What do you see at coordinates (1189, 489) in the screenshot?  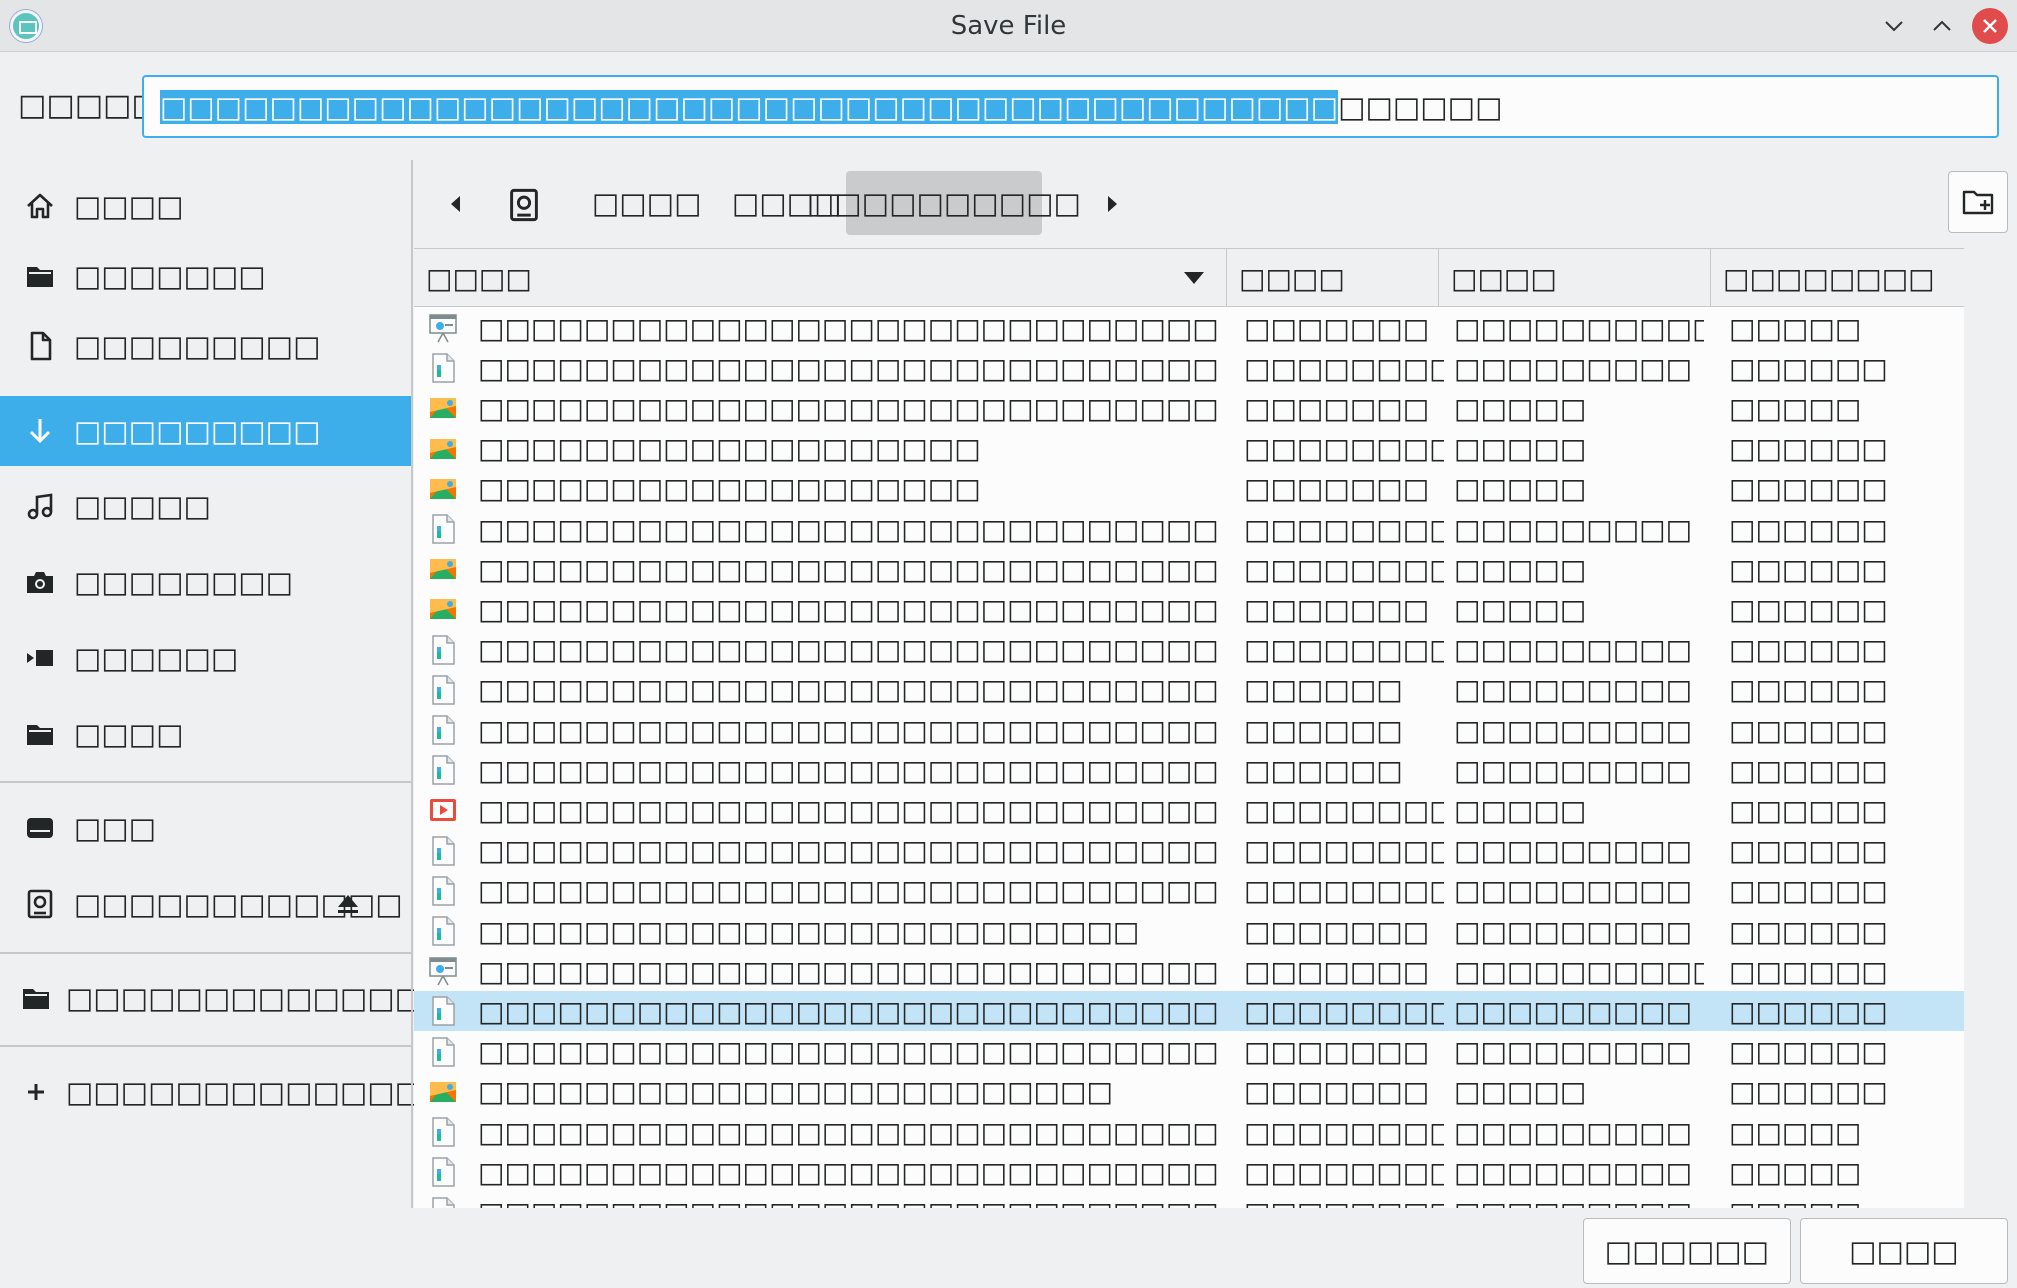 I see `file-row: □□□□□□□□□□□□□□□□□□□ □□□□□□□ □□□□□ □□□□□□` at bounding box center [1189, 489].